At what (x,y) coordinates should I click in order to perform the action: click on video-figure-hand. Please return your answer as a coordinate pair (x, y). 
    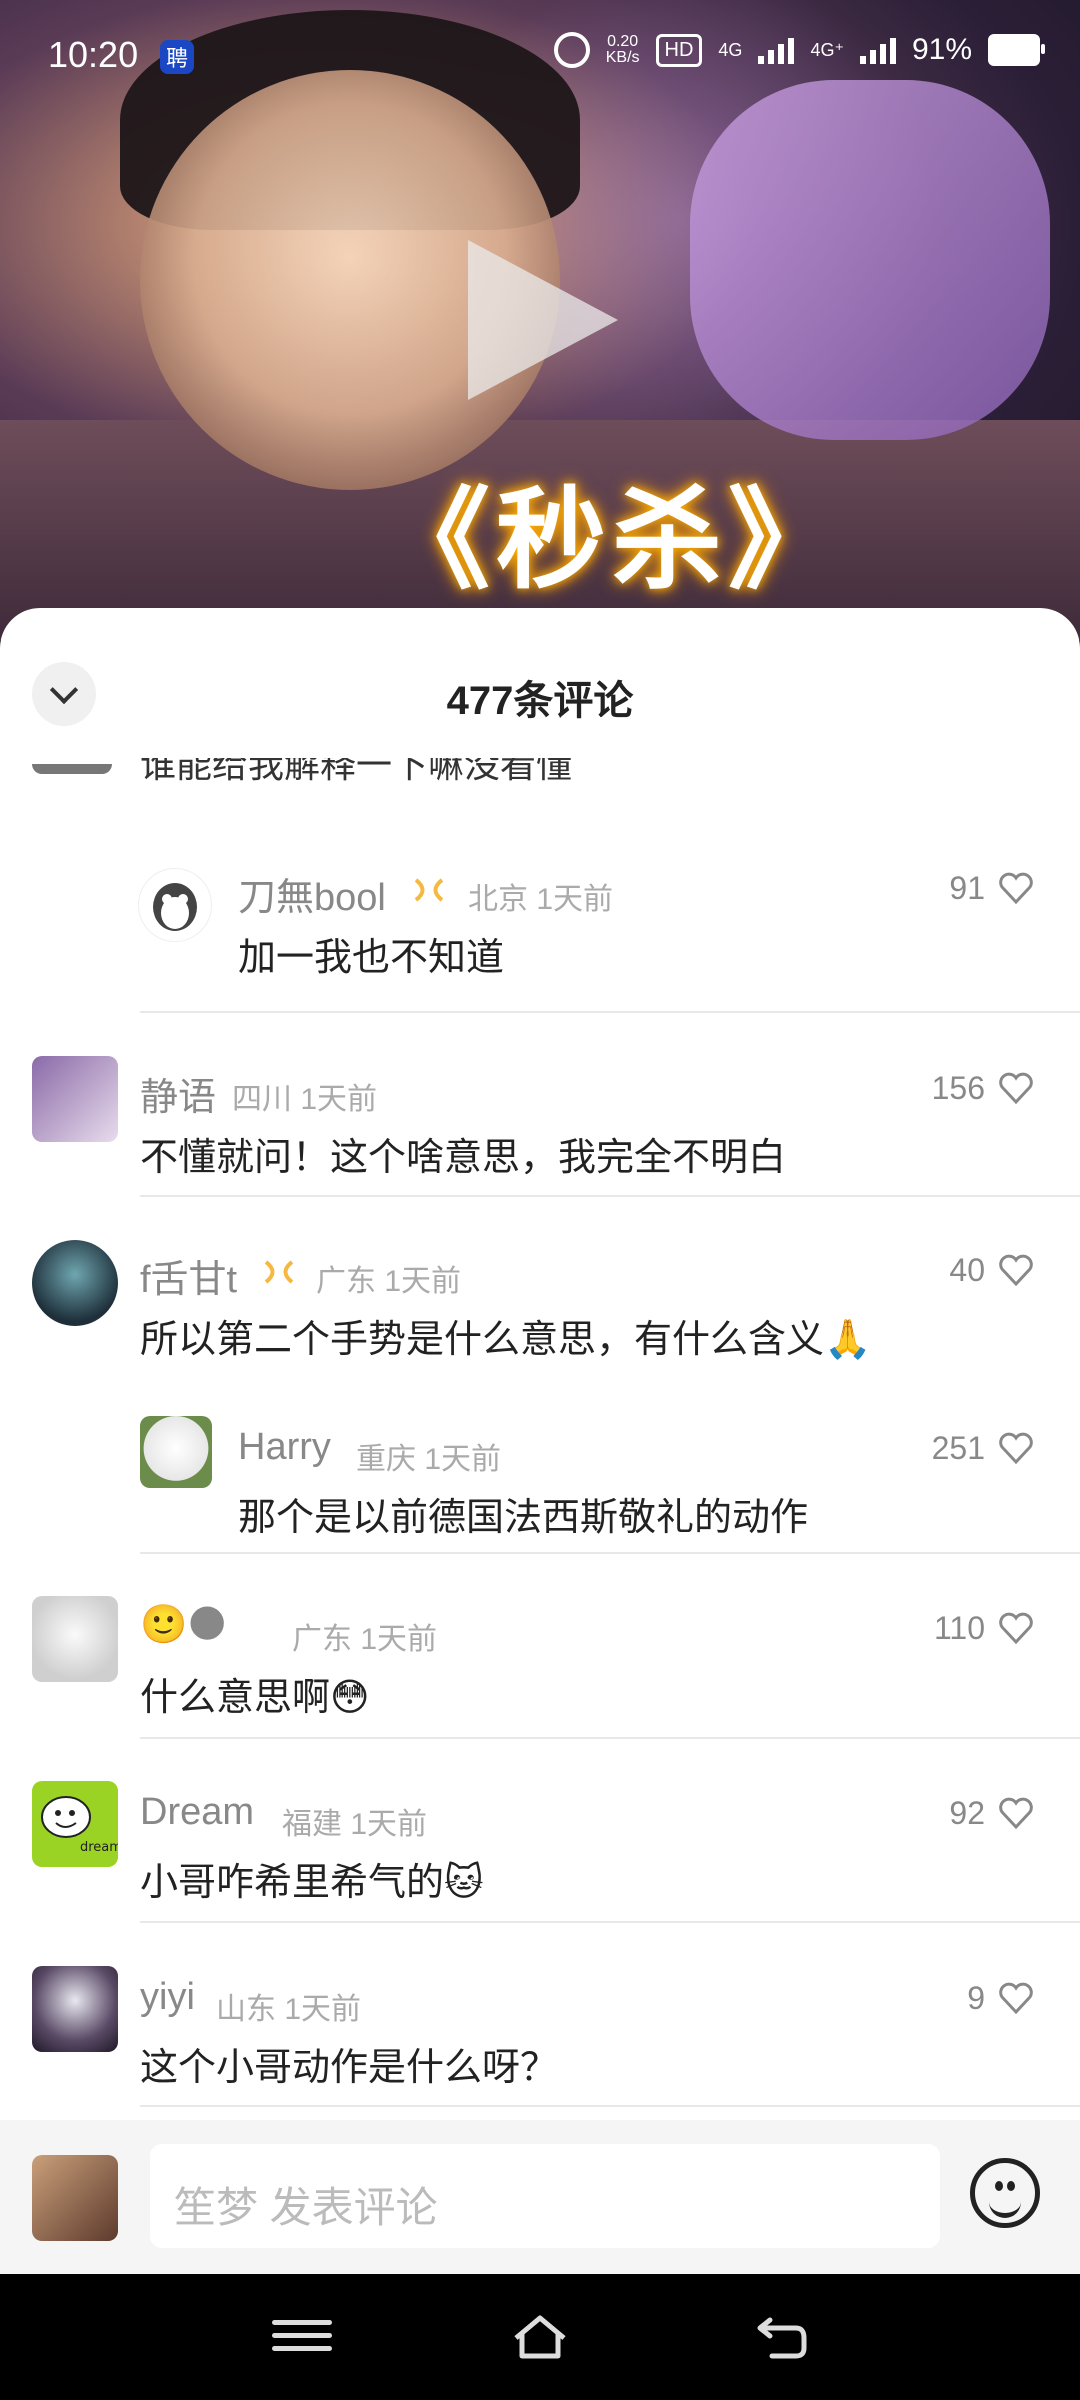
    Looking at the image, I should click on (870, 260).